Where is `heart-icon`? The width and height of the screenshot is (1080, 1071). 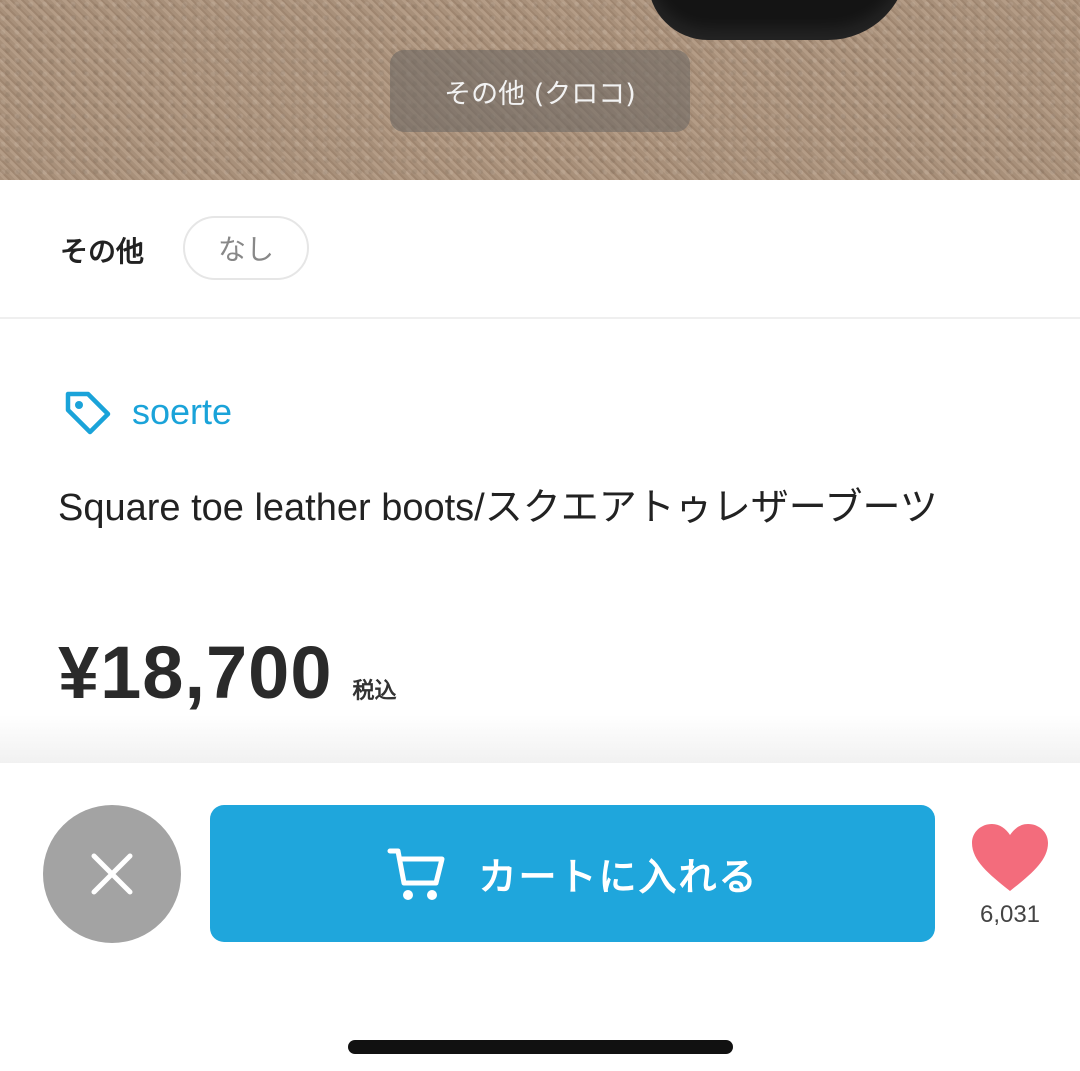
heart-icon is located at coordinates (1010, 857).